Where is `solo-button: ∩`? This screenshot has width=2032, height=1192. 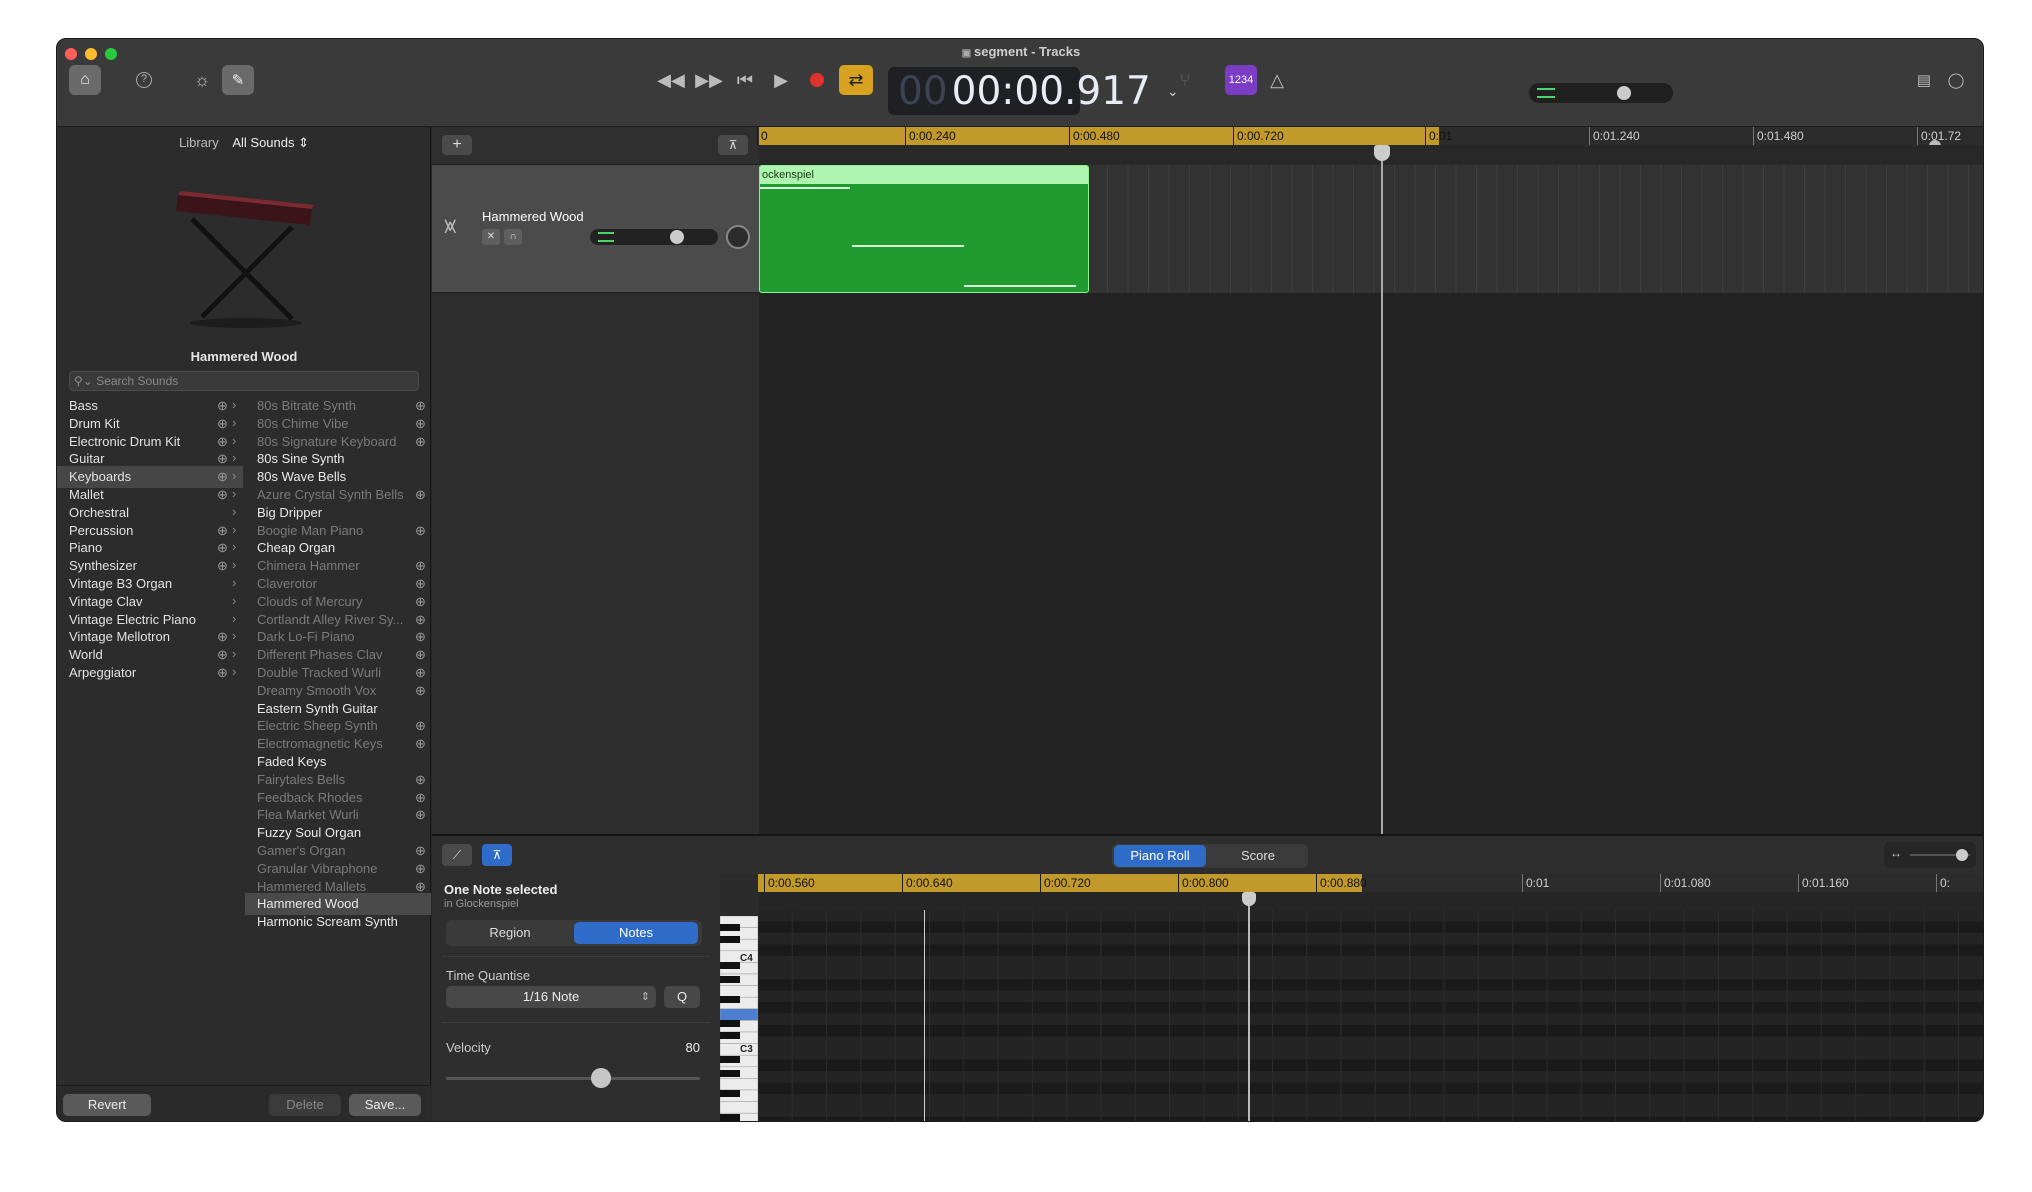 solo-button: ∩ is located at coordinates (513, 237).